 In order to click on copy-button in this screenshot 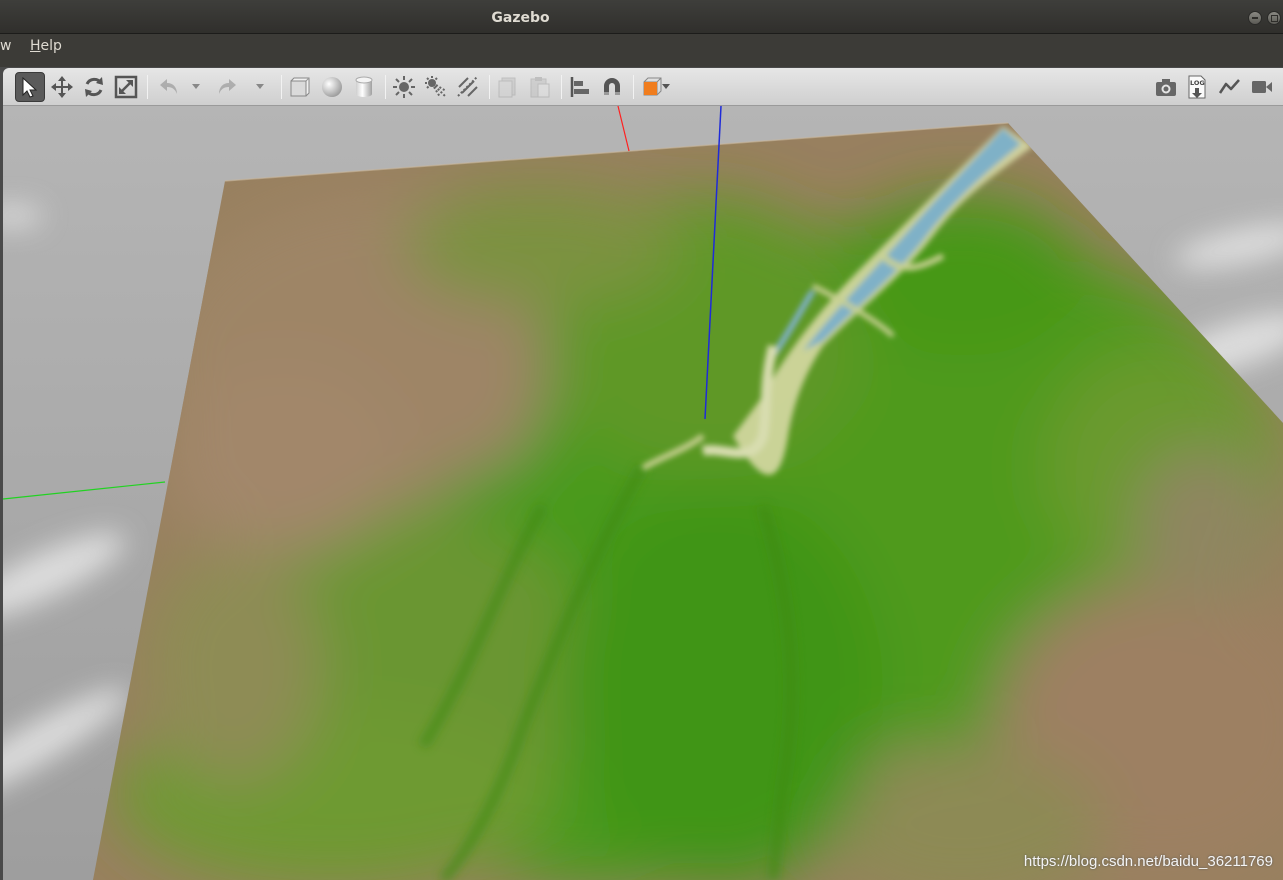, I will do `click(508, 87)`.